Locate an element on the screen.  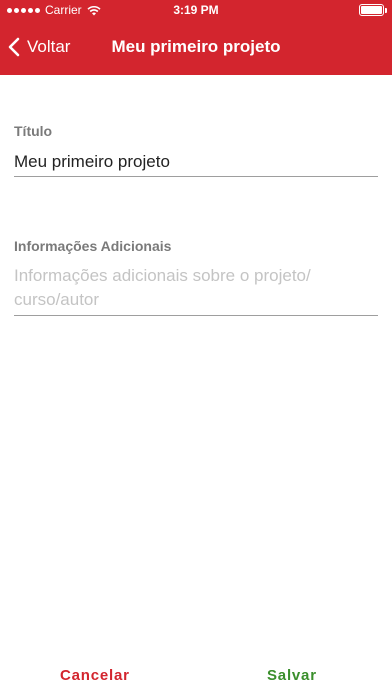
additional-info-input is located at coordinates (196, 290).